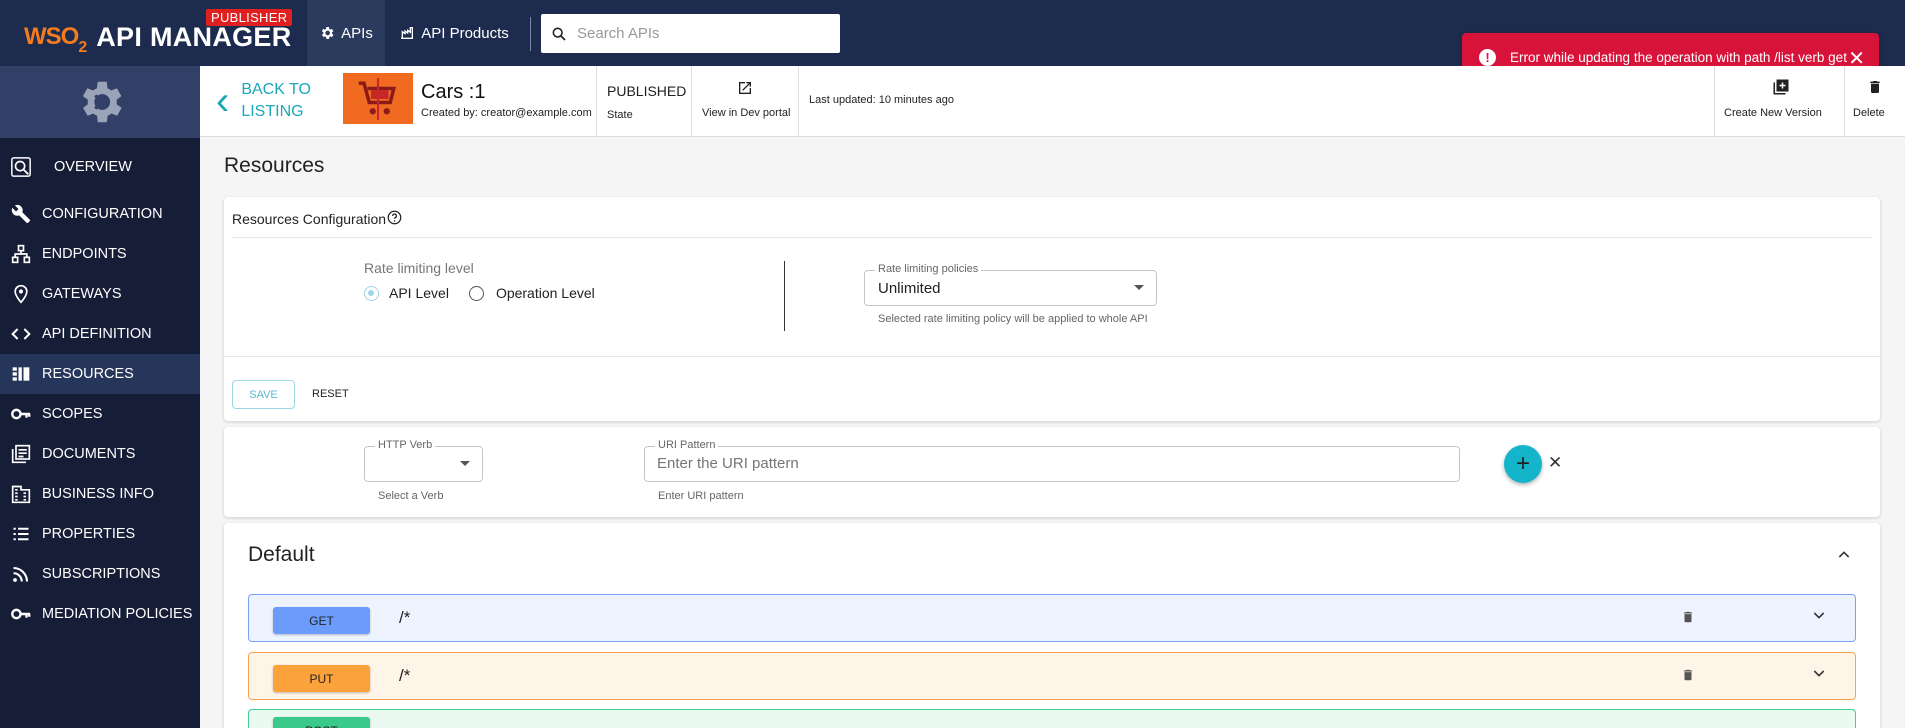 This screenshot has width=1905, height=728. I want to click on clear-resource-button: ✕, so click(1555, 463).